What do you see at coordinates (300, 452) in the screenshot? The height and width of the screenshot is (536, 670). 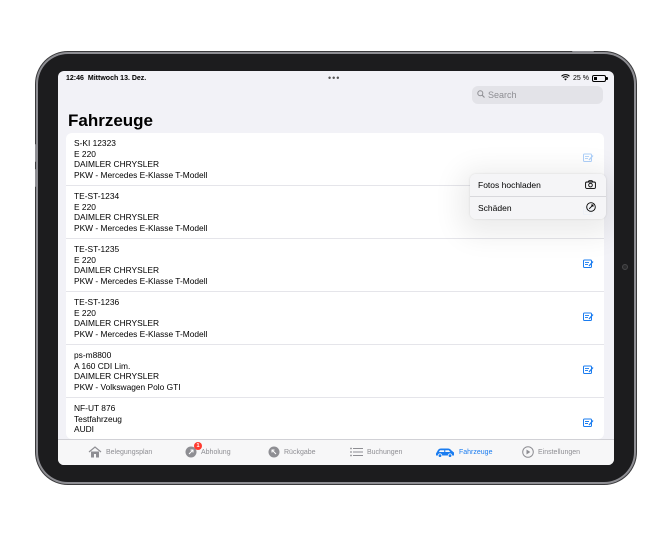 I see `tab-label: Rückgabe` at bounding box center [300, 452].